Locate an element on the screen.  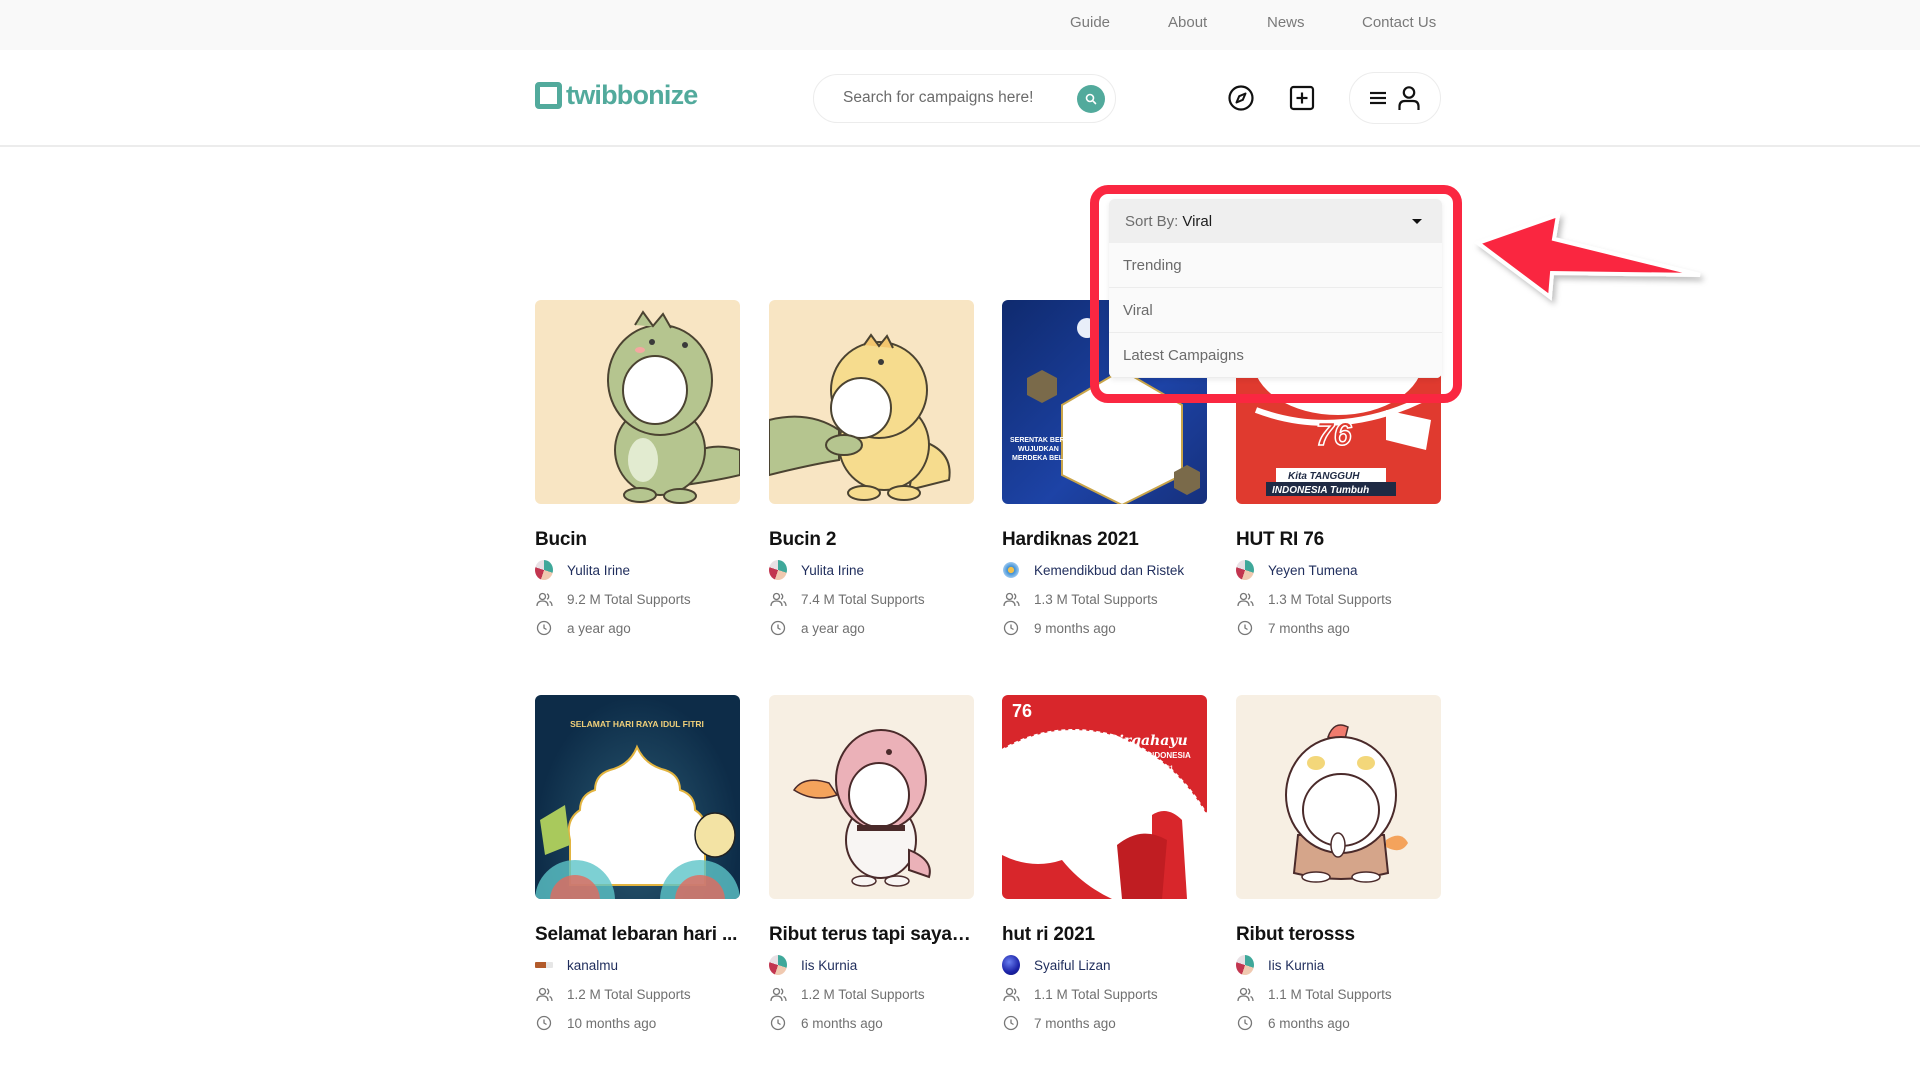
create-campaign-button is located at coordinates (1302, 98).